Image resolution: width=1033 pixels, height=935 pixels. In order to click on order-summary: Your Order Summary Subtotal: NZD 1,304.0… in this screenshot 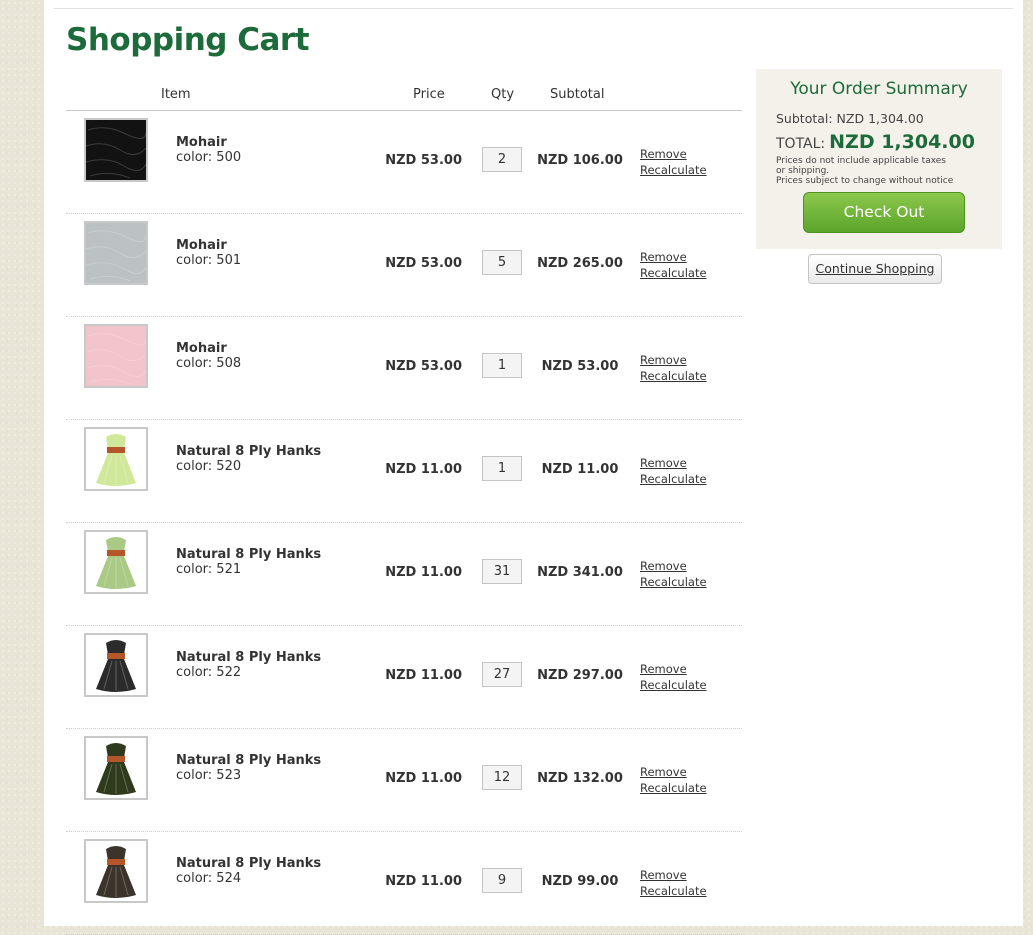, I will do `click(879, 159)`.